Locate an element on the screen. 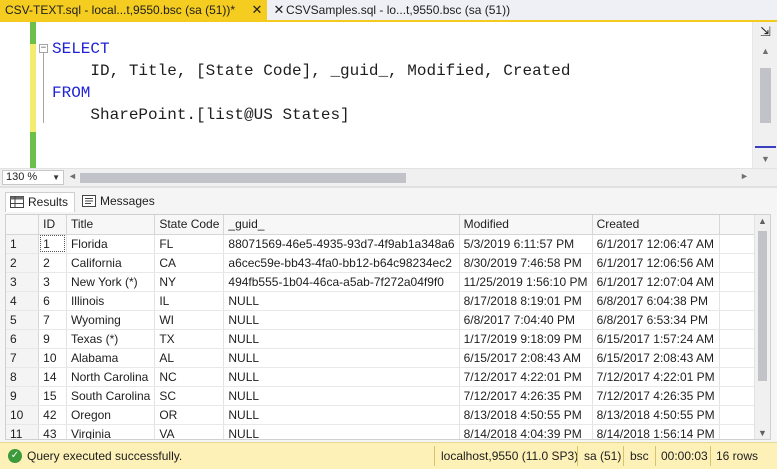 This screenshot has height=469, width=777. grid-cell: 8/30/2019 7:46:58 PM is located at coordinates (526, 263).